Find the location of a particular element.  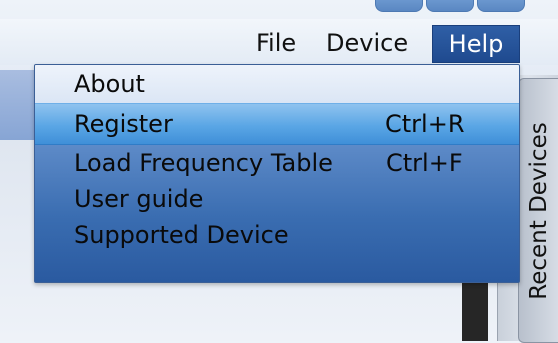

menu-item-register: Register Ctrl+R is located at coordinates (277, 124).